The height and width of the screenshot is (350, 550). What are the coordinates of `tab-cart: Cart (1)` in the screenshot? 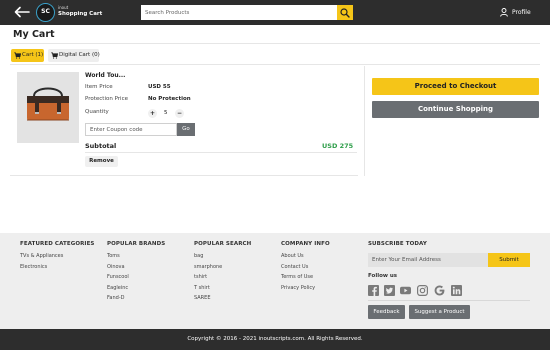 It's located at (27, 55).